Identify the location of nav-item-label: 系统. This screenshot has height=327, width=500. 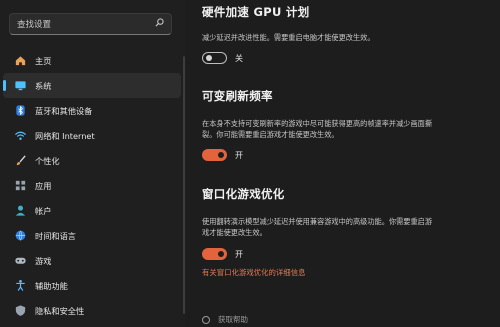
(43, 85).